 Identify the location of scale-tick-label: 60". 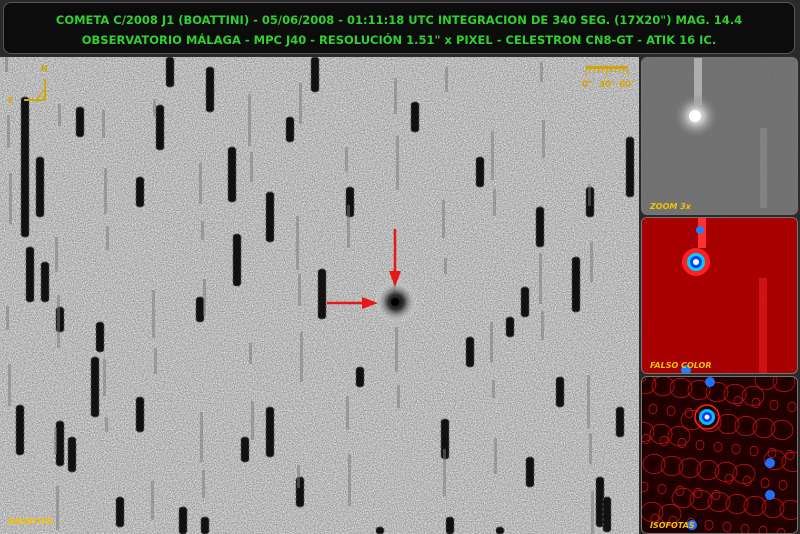
(627, 85).